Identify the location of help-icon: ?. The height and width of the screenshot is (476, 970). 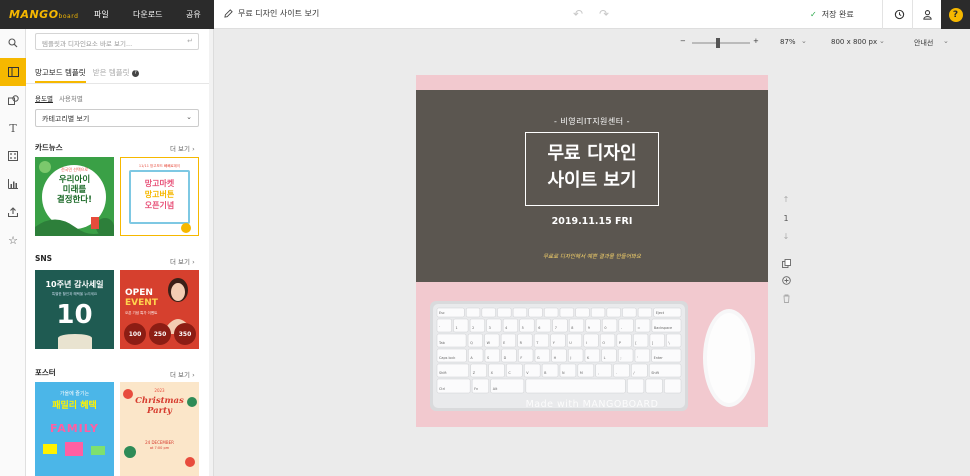
(955, 14).